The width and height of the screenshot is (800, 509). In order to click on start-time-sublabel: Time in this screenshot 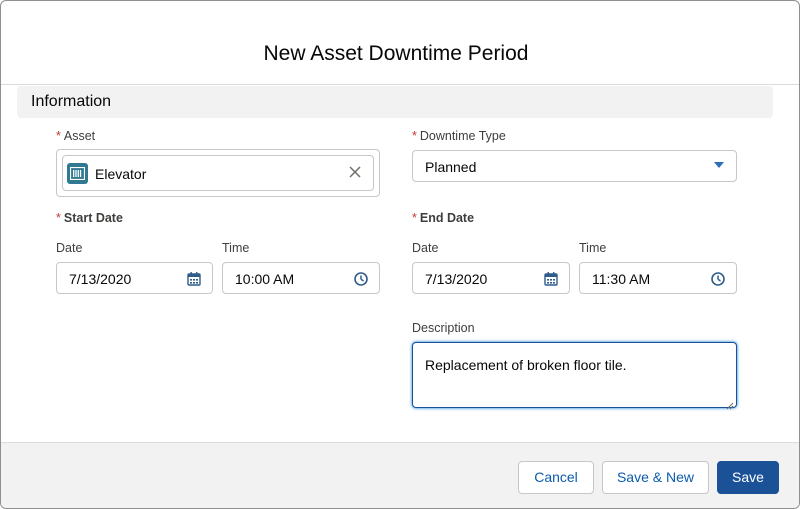, I will do `click(236, 248)`.